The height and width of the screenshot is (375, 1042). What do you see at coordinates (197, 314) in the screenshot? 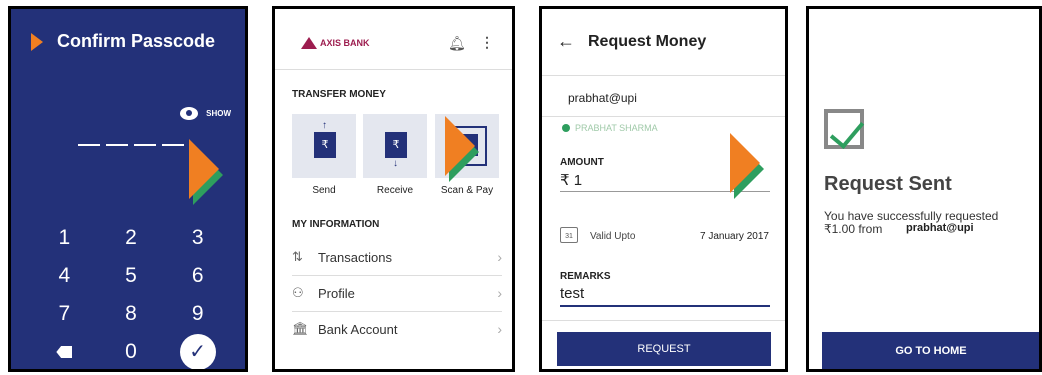
I see `key-9: 9` at bounding box center [197, 314].